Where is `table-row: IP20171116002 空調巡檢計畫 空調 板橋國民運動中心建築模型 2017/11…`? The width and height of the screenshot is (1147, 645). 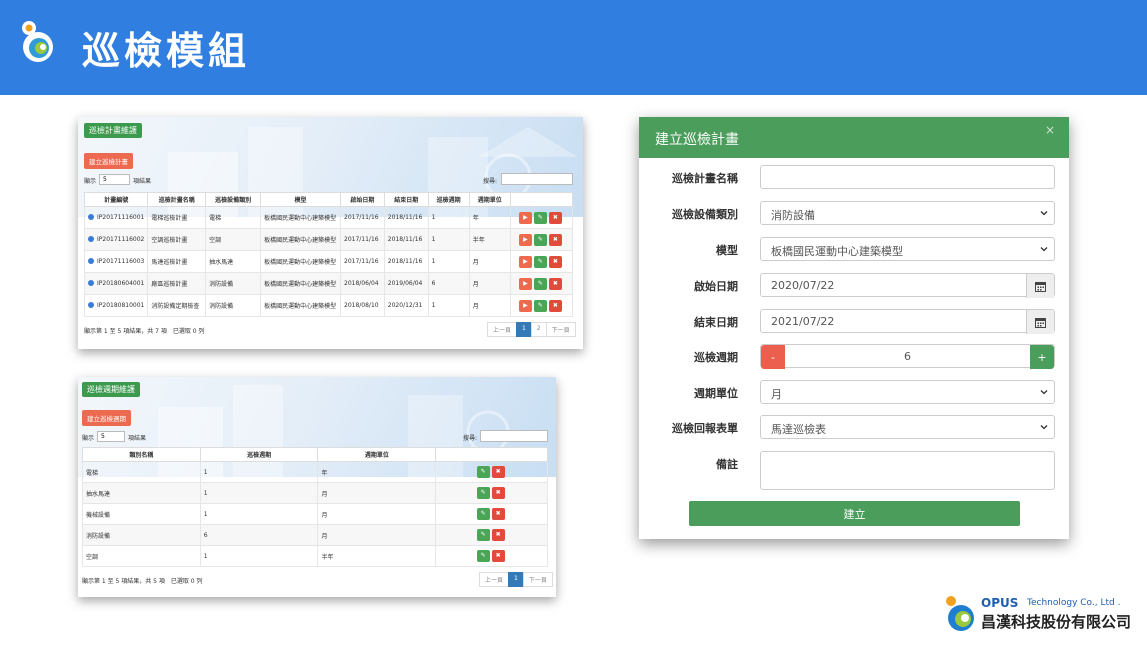 table-row: IP20171116002 空調巡檢計畫 空調 板橋國民運動中心建築模型 2017/11… is located at coordinates (328, 239).